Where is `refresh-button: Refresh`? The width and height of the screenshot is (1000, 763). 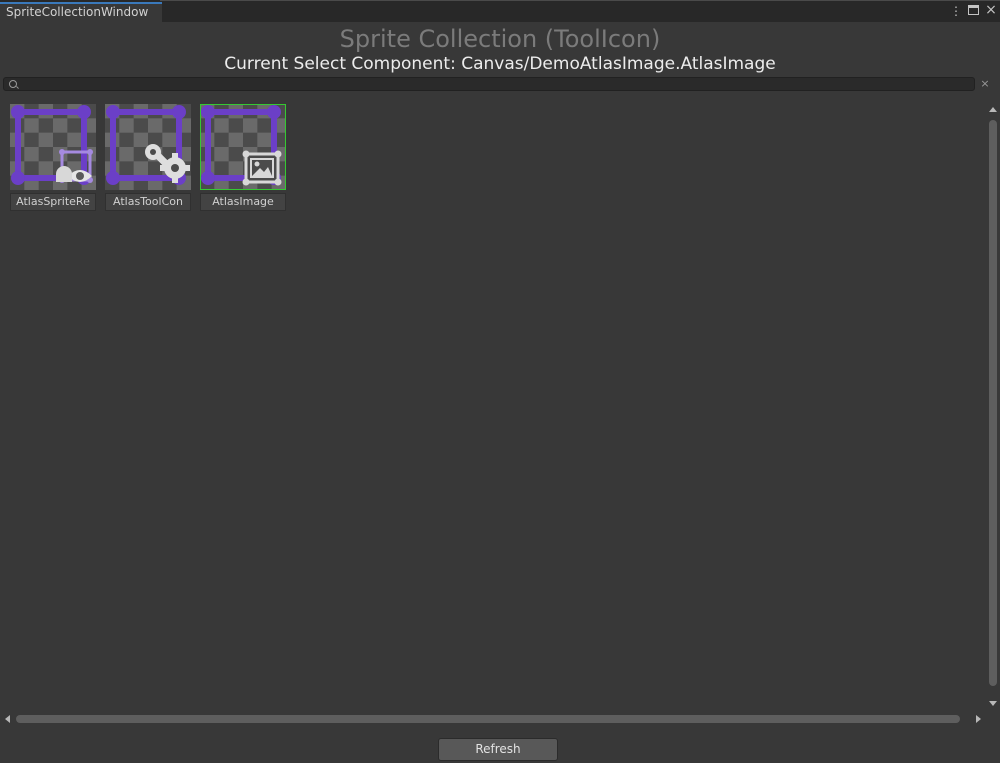 refresh-button: Refresh is located at coordinates (498, 749).